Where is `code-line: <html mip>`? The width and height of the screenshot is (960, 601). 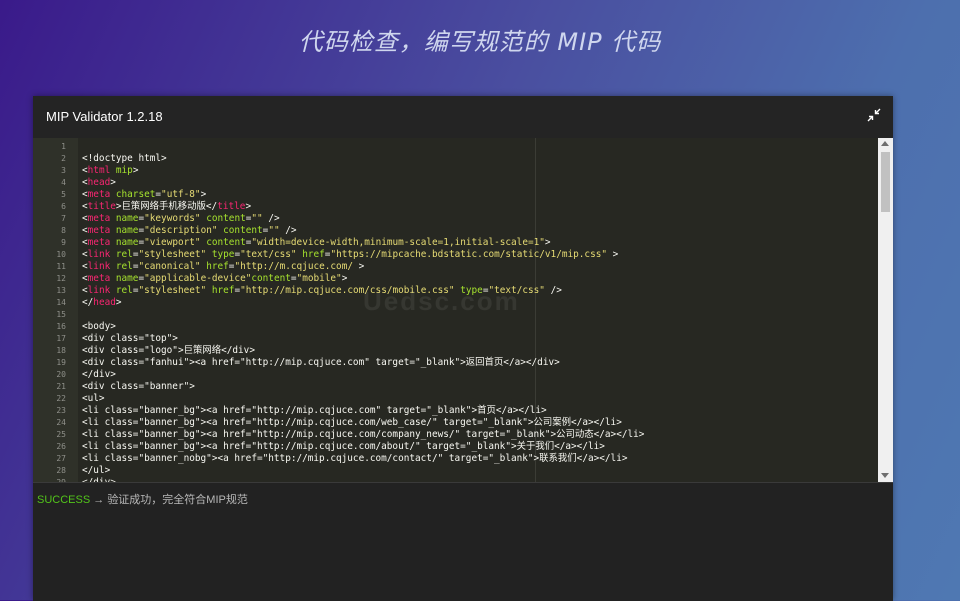
code-line: <html mip> is located at coordinates (110, 171).